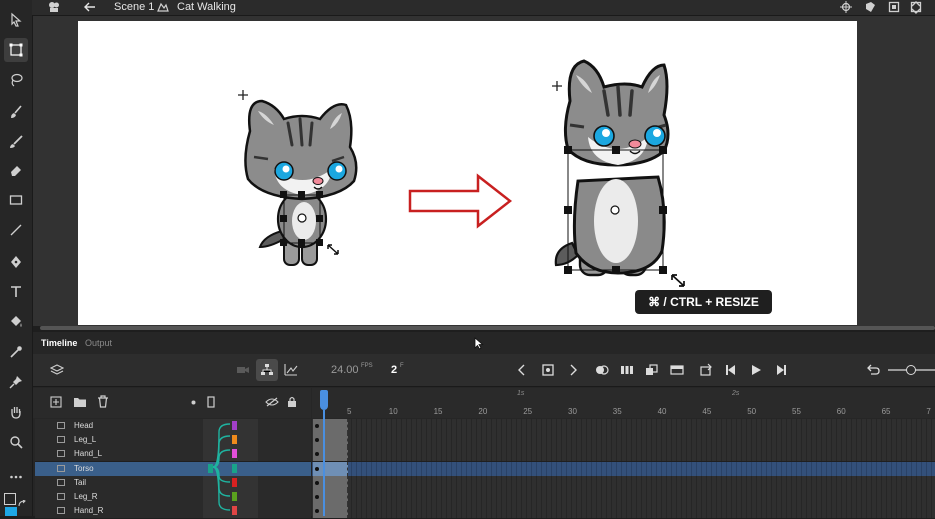 This screenshot has width=935, height=519. Describe the element at coordinates (173, 455) in the screenshot. I see `layer-row: Hand_L` at that location.